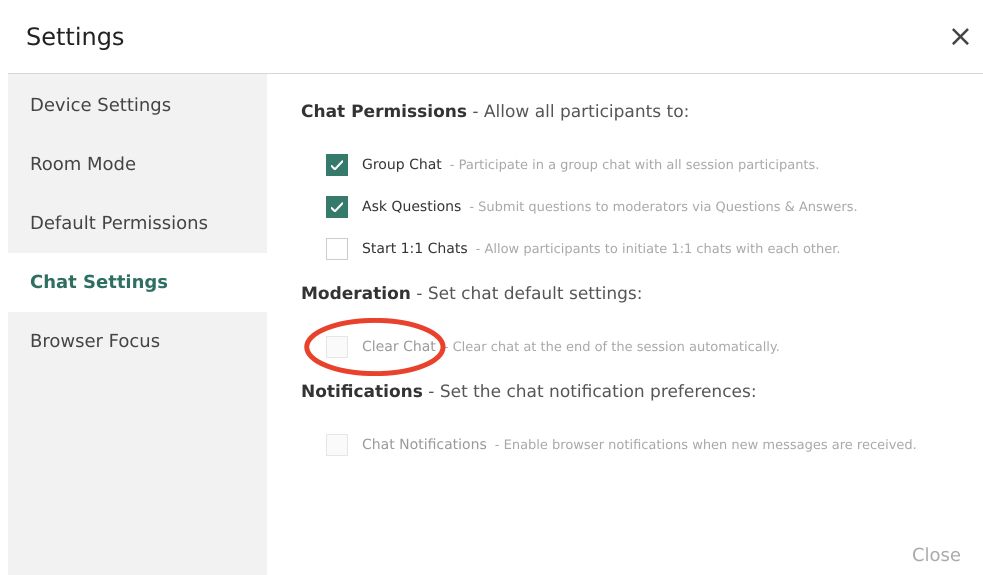 This screenshot has height=575, width=983. What do you see at coordinates (137, 105) in the screenshot?
I see `sidebar-item: Device Settings` at bounding box center [137, 105].